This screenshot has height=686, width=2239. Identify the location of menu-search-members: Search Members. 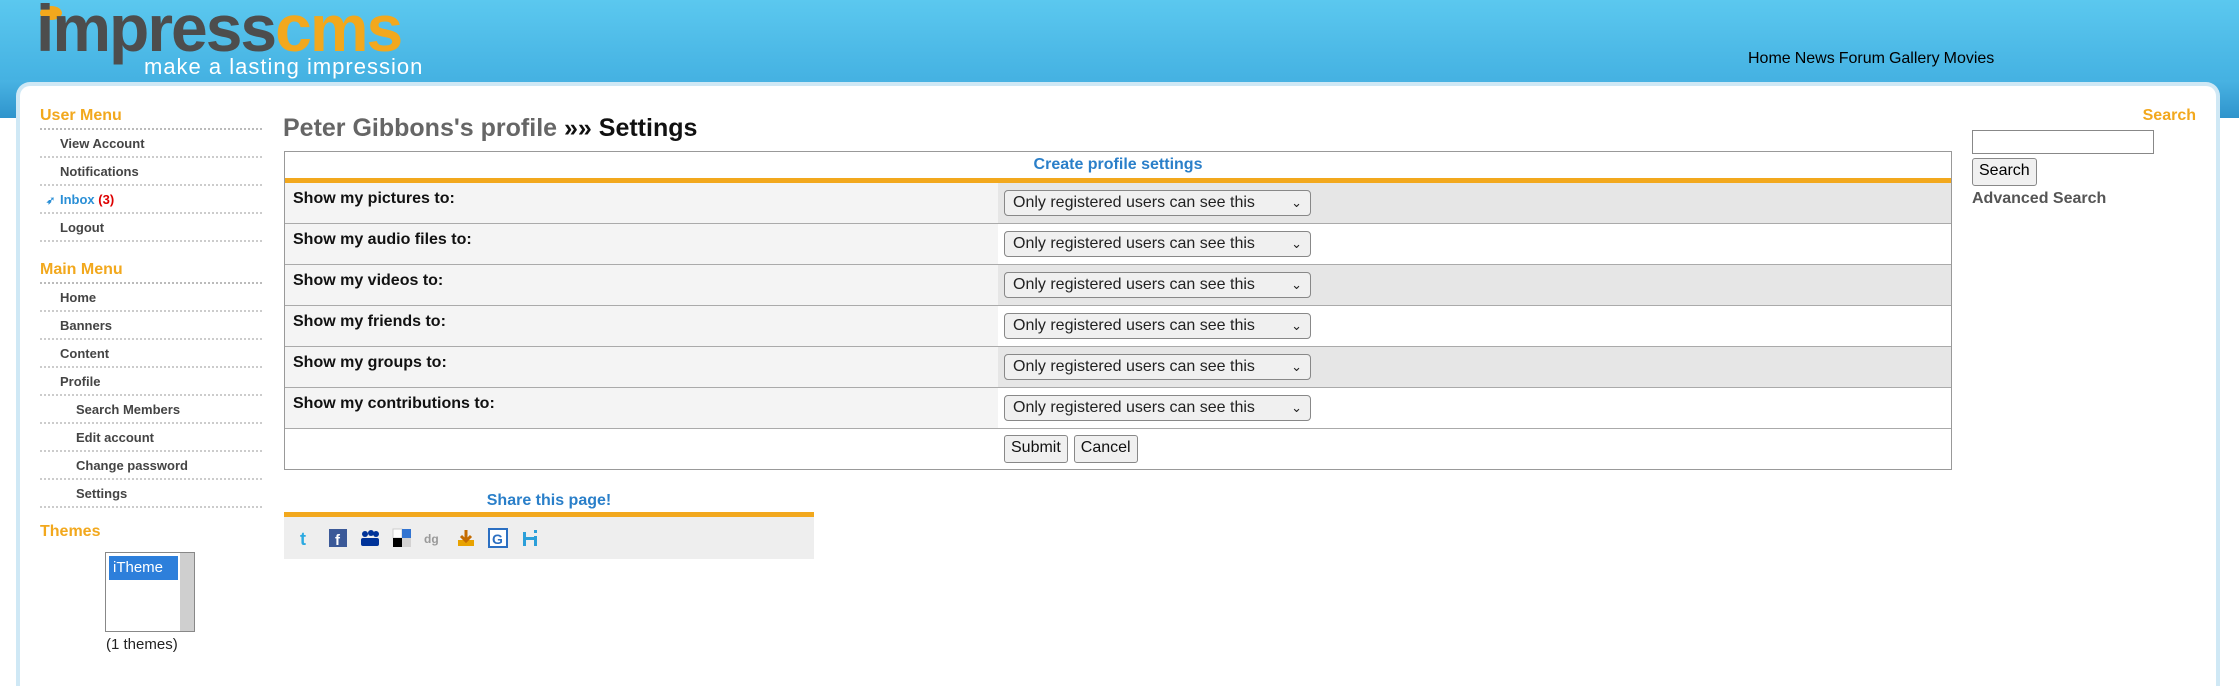
(151, 411).